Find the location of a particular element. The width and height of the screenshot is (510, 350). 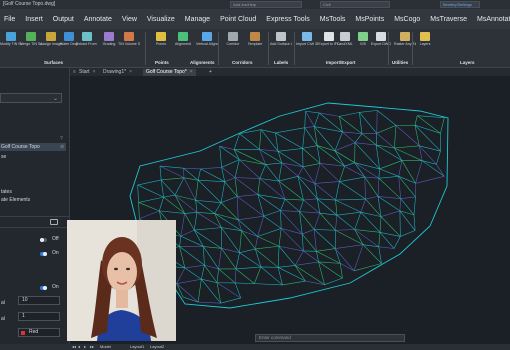

menu-item: Express Tools is located at coordinates (288, 19).